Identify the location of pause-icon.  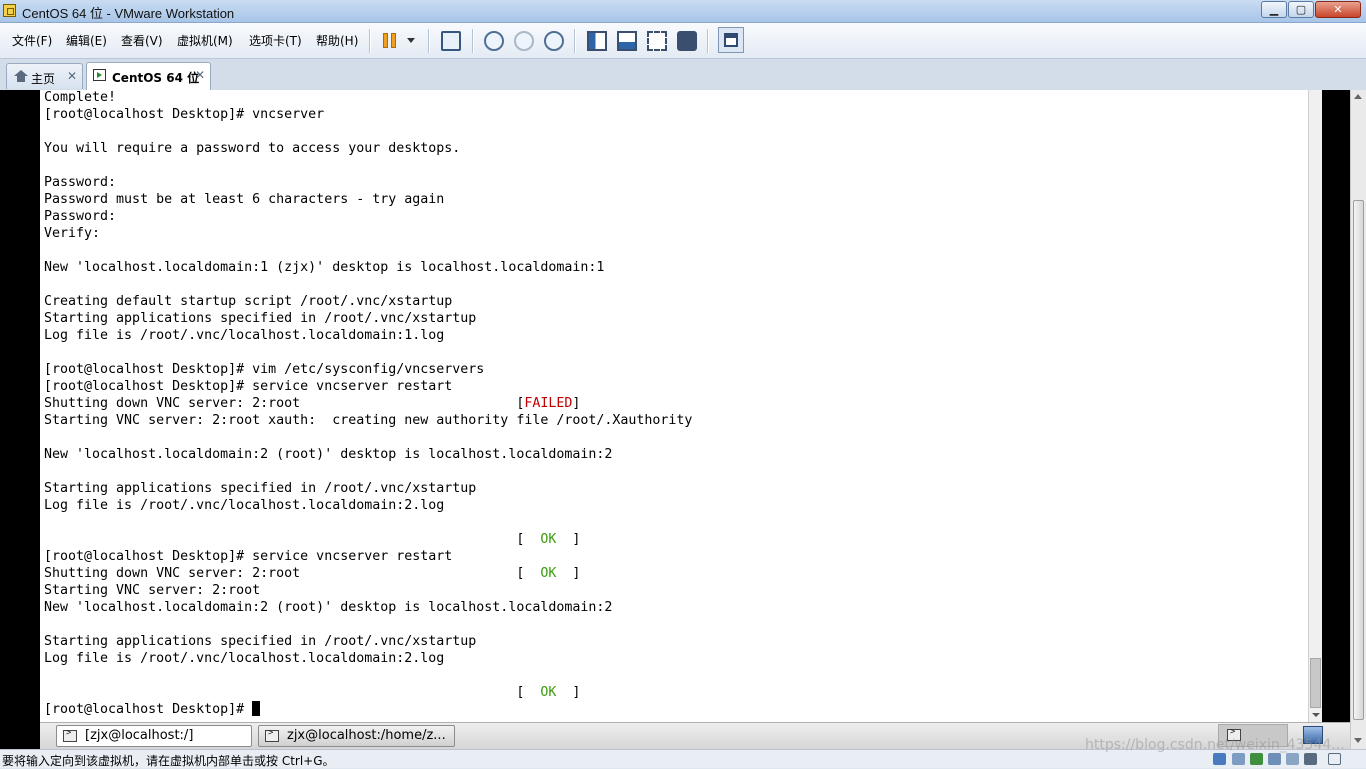
(391, 41).